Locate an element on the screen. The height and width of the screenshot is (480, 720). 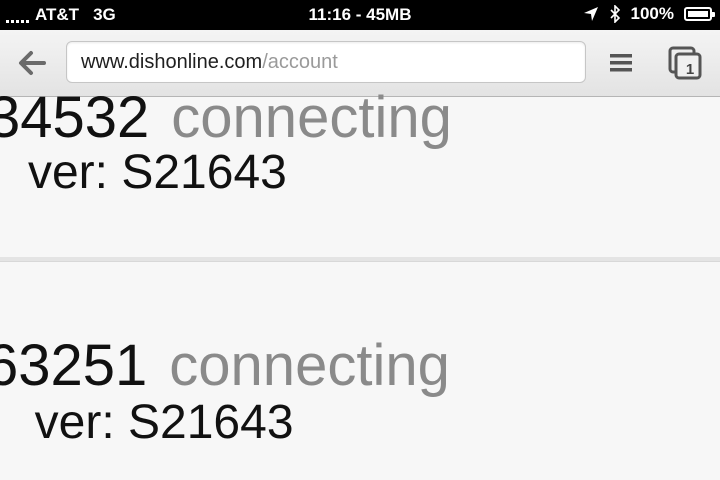
device-id: 63251 is located at coordinates (74, 365).